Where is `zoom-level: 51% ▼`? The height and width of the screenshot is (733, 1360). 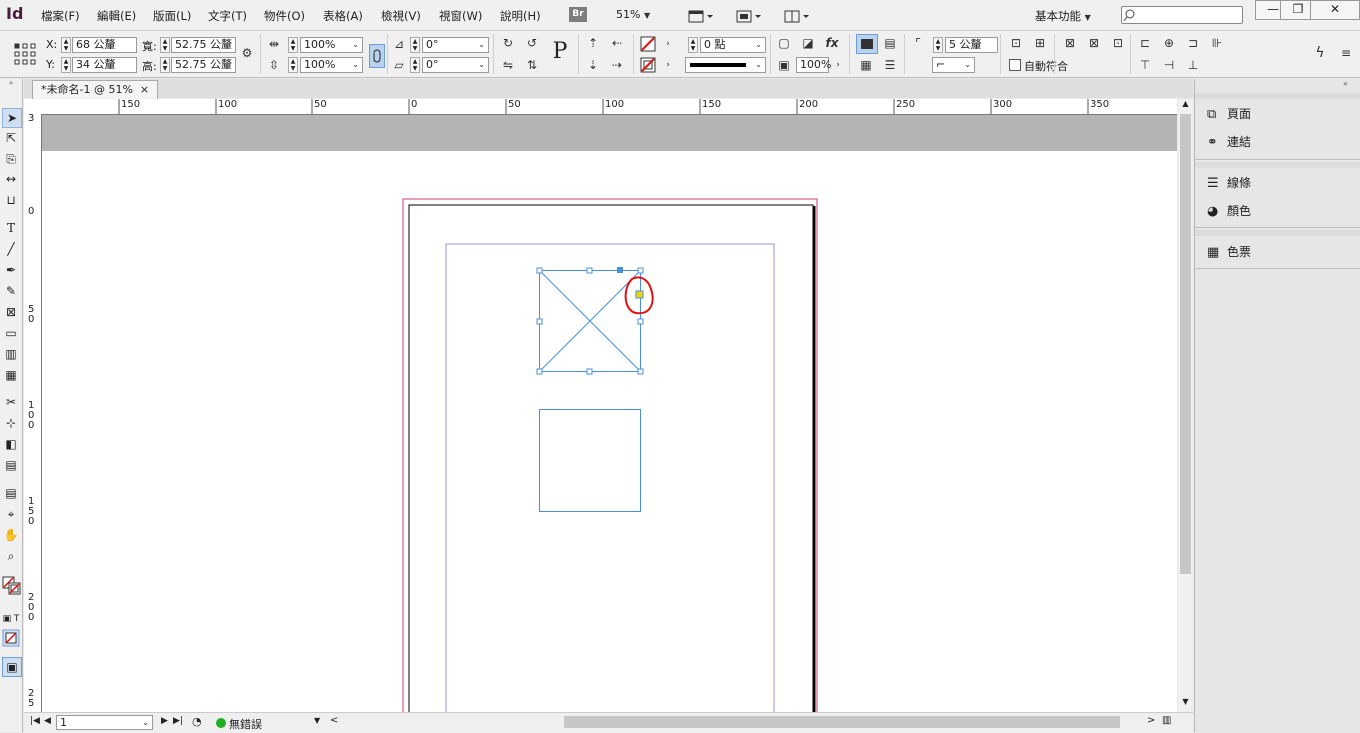
zoom-level: 51% ▼ is located at coordinates (633, 14).